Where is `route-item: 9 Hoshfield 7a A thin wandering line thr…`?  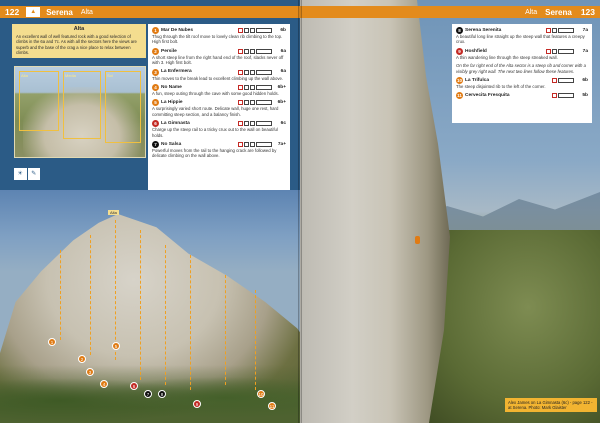 route-item: 9 Hoshfield 7a A thin wandering line thr… is located at coordinates (522, 53).